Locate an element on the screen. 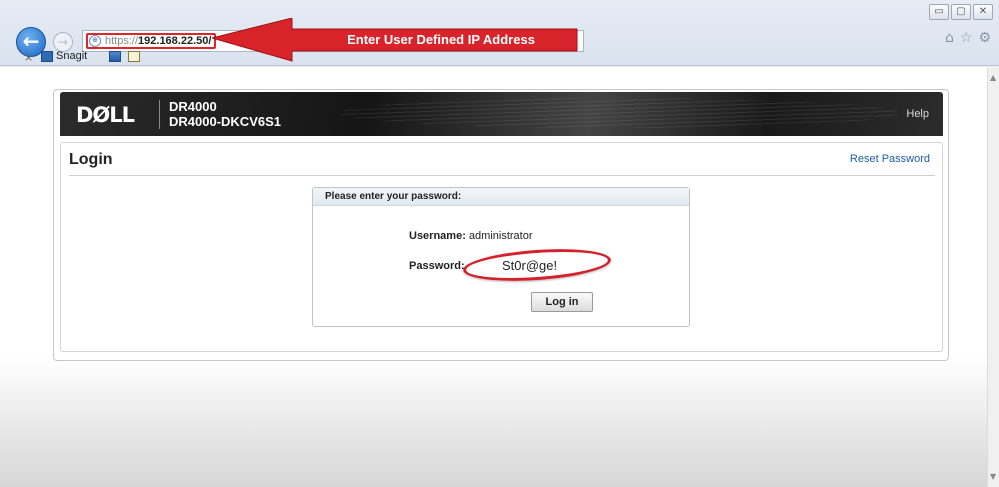  favorites-icon: ☆ is located at coordinates (966, 38).